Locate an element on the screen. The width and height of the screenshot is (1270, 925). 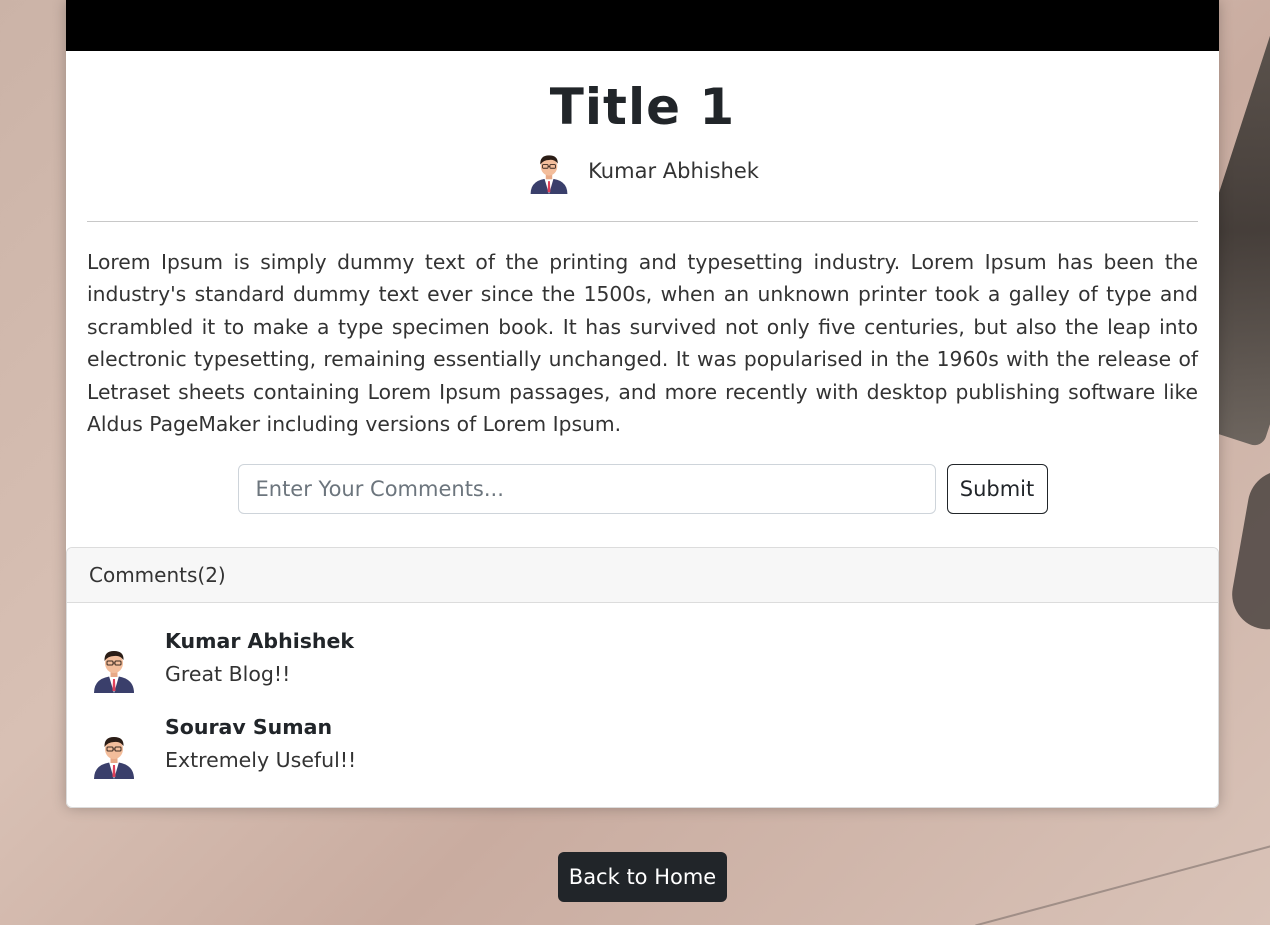
comment-author: Sourav Suman is located at coordinates (249, 727).